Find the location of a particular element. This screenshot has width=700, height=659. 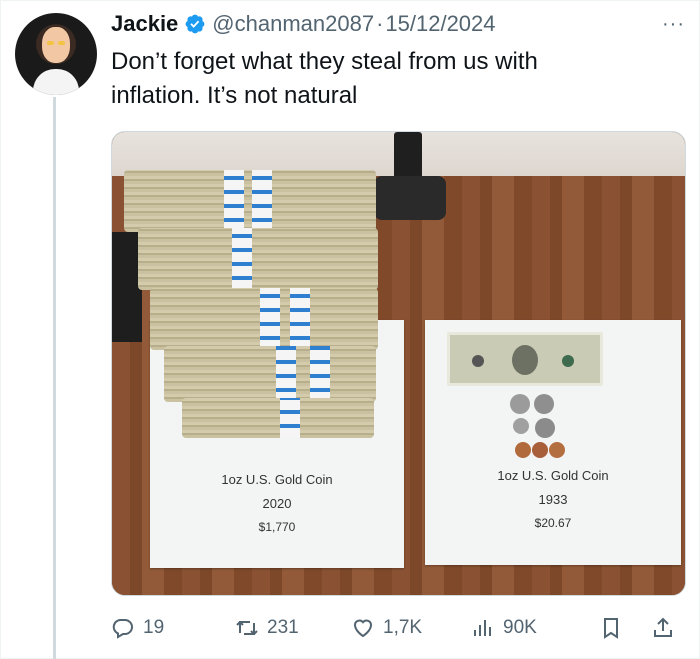

views-count: 90K is located at coordinates (520, 627).